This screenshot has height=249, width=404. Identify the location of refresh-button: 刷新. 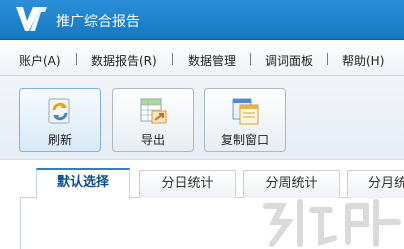
(60, 120).